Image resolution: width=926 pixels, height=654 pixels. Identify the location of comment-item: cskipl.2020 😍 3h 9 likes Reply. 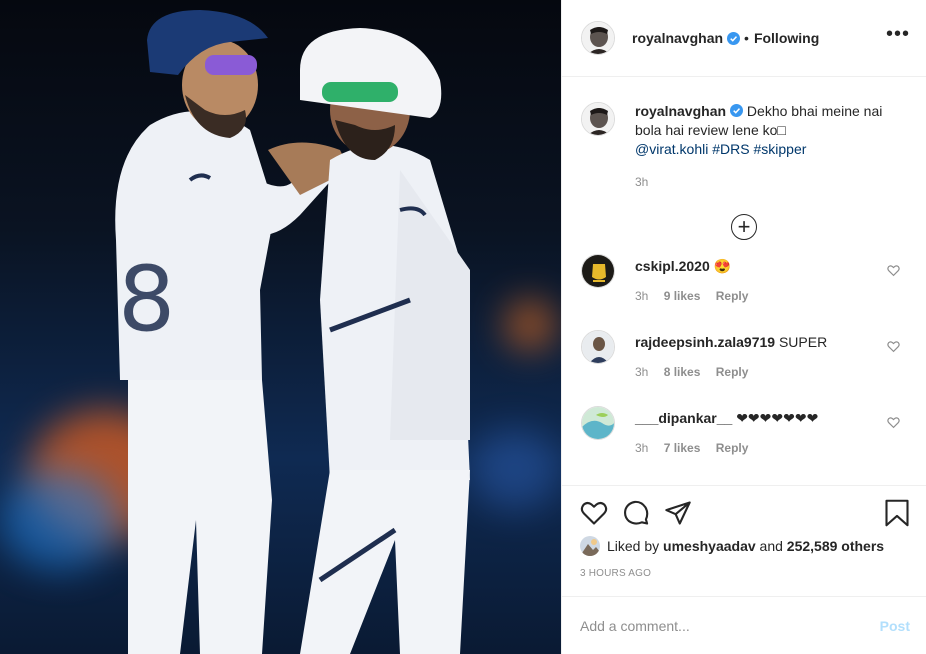
(744, 292).